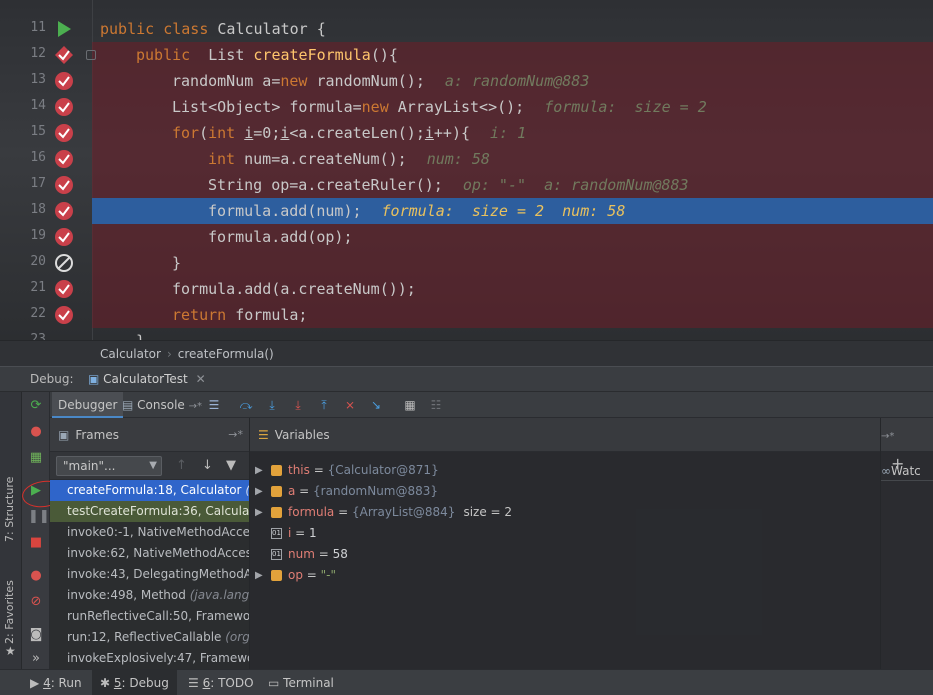  Describe the element at coordinates (9, 612) in the screenshot. I see `favorites-tool-tab: 2: Favorites` at that location.